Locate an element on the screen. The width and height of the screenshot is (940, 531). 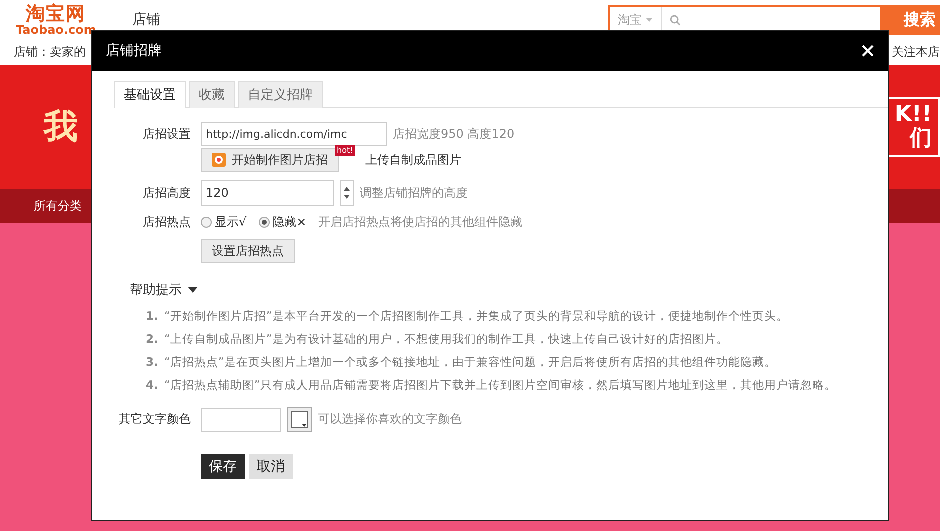
tab: 收藏 is located at coordinates (212, 94).